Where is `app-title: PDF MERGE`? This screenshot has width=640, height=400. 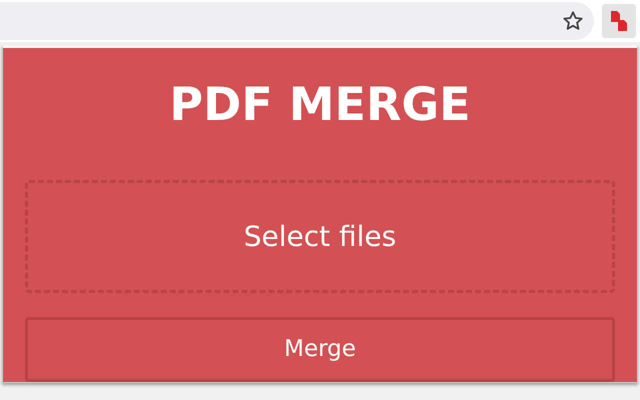
app-title: PDF MERGE is located at coordinates (320, 104).